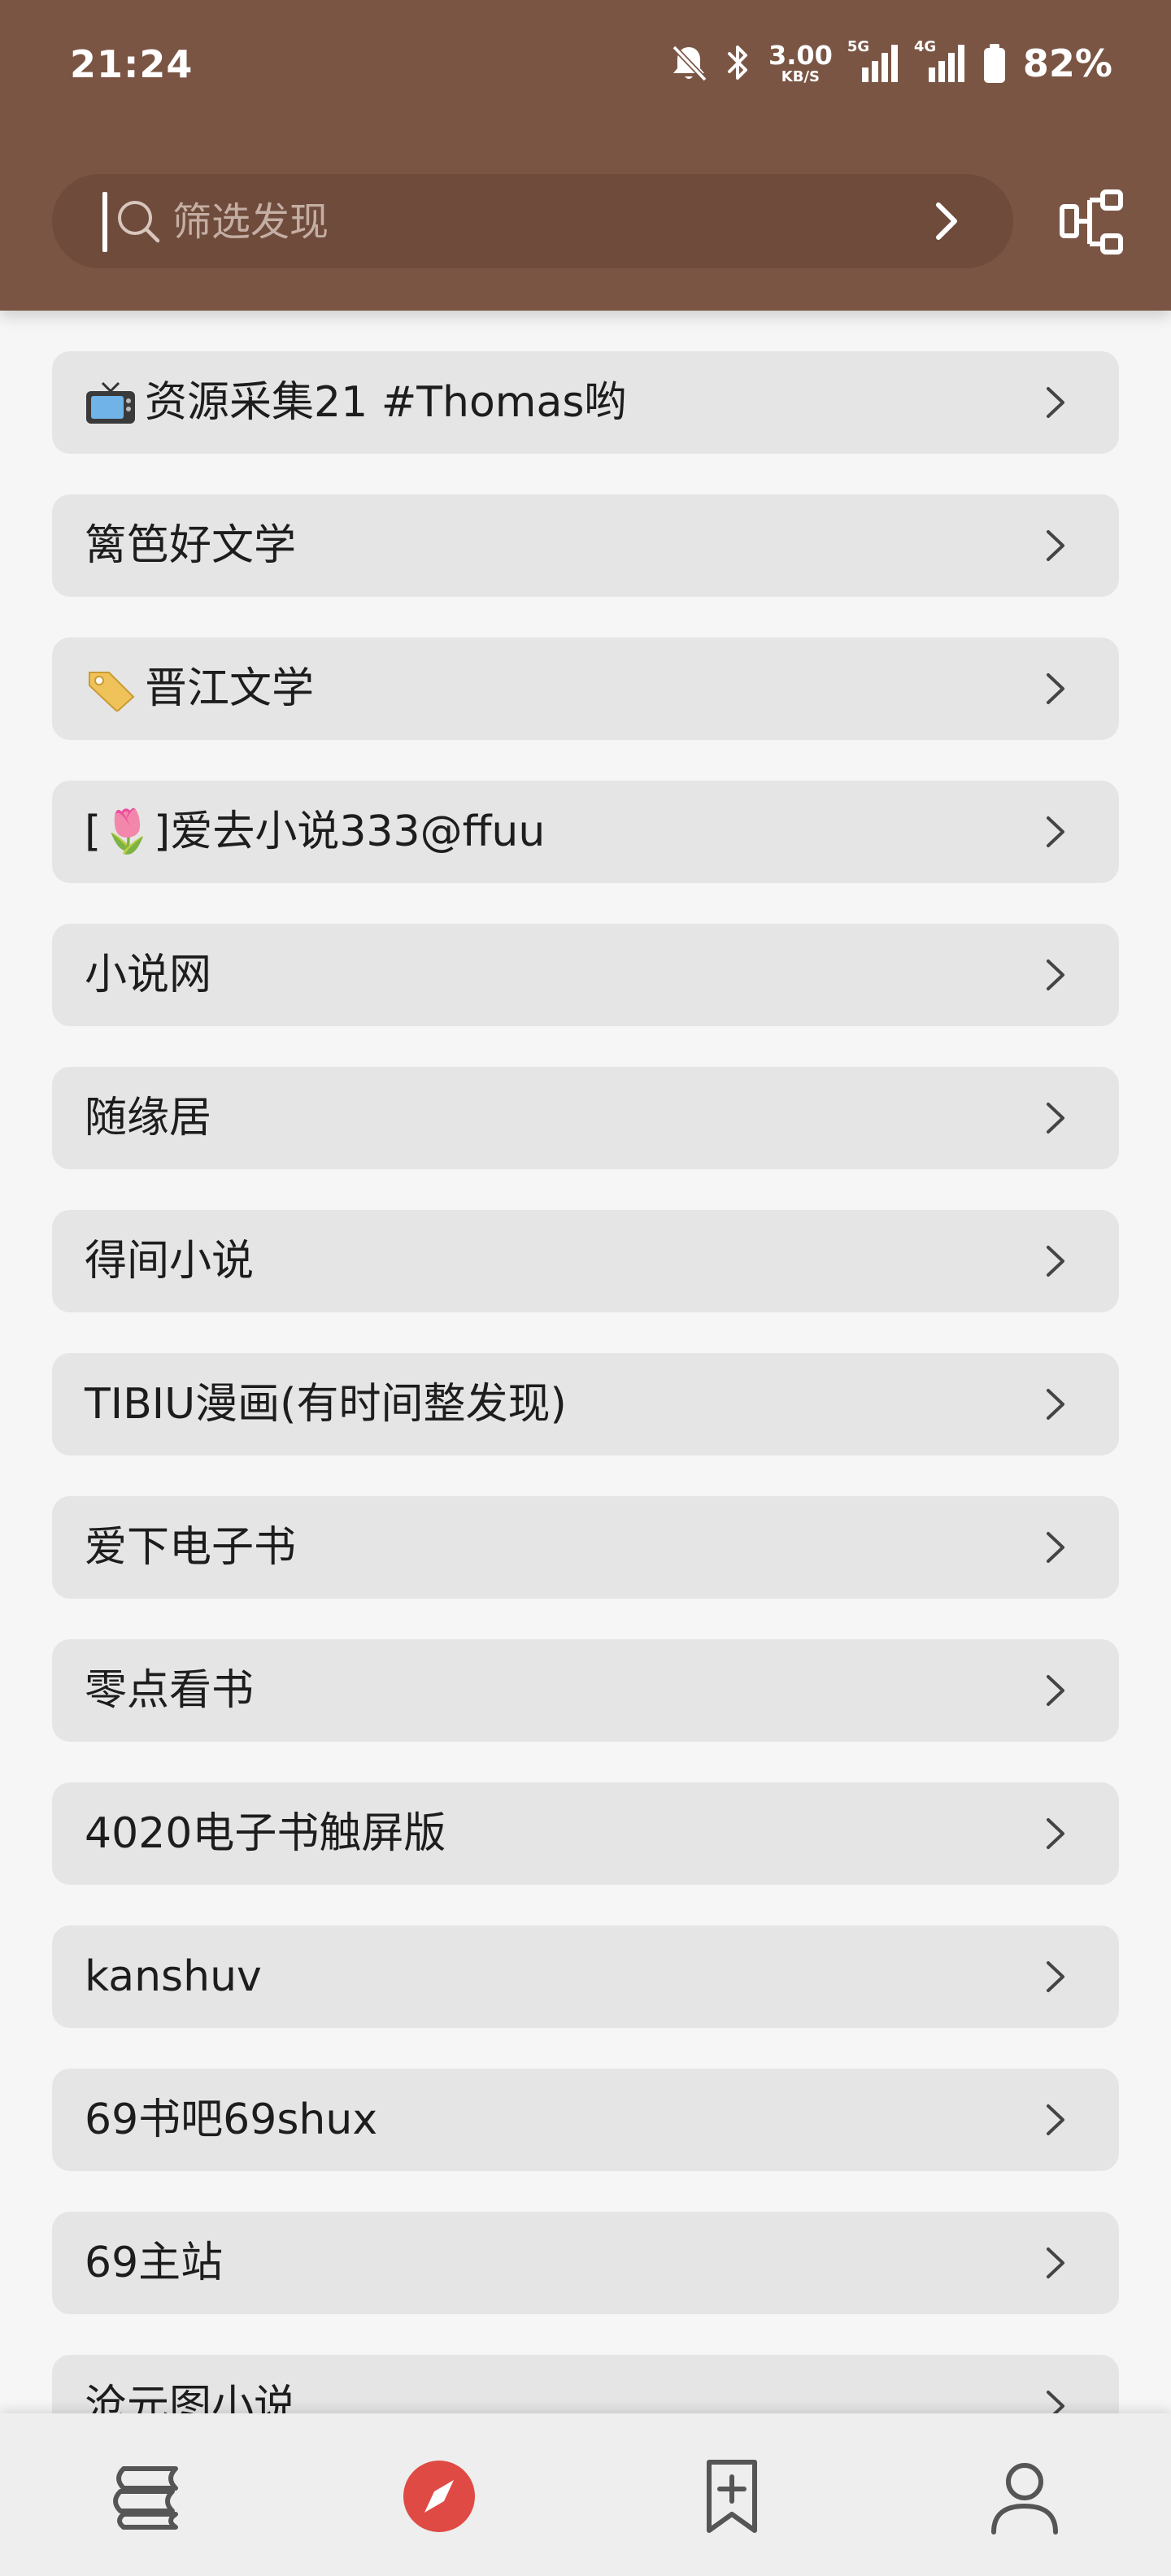  I want to click on text-cursor, so click(105, 222).